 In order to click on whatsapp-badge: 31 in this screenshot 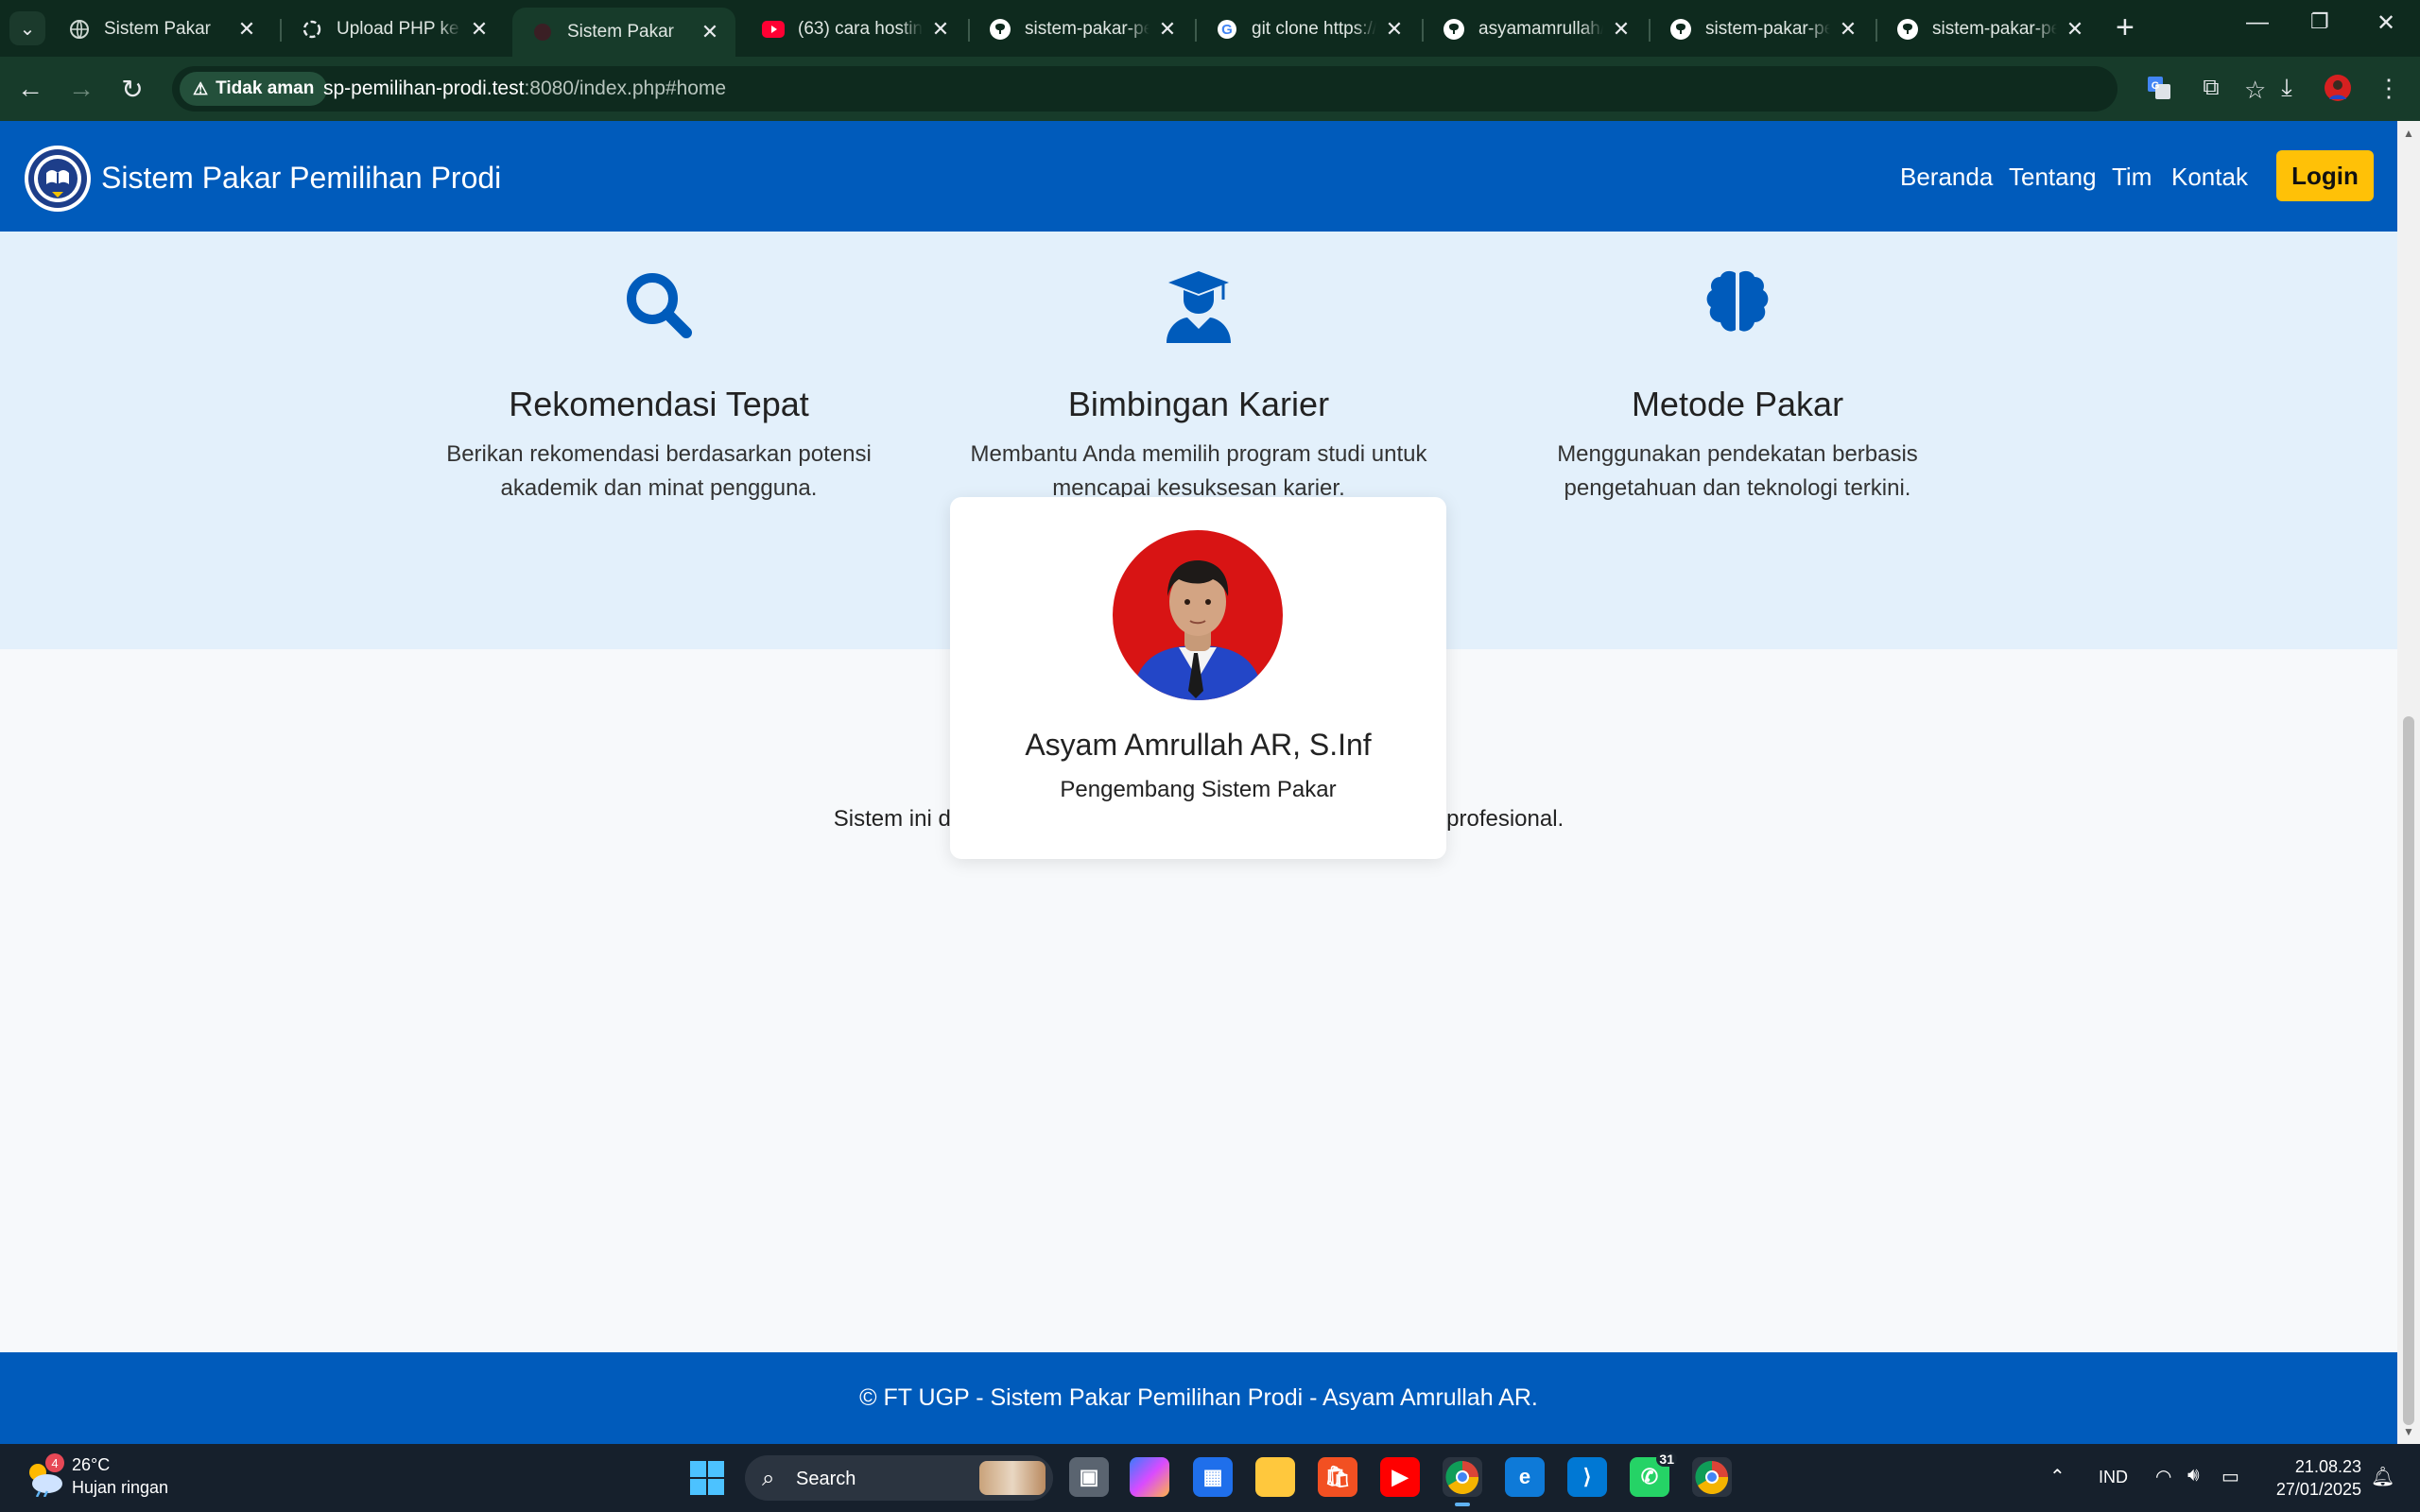, I will do `click(1666, 1459)`.